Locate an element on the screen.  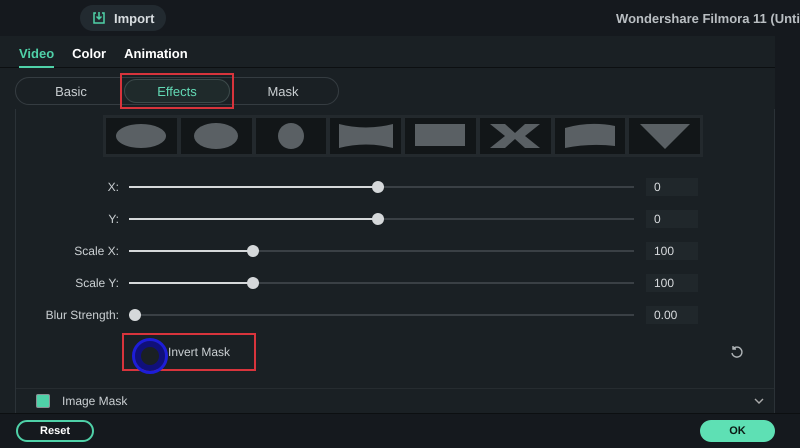
chevron-icon is located at coordinates (759, 401).